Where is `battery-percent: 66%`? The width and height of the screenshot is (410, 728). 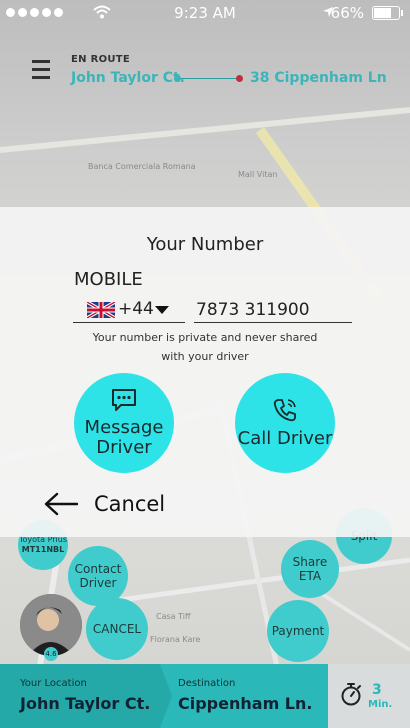
battery-percent: 66% is located at coordinates (347, 13).